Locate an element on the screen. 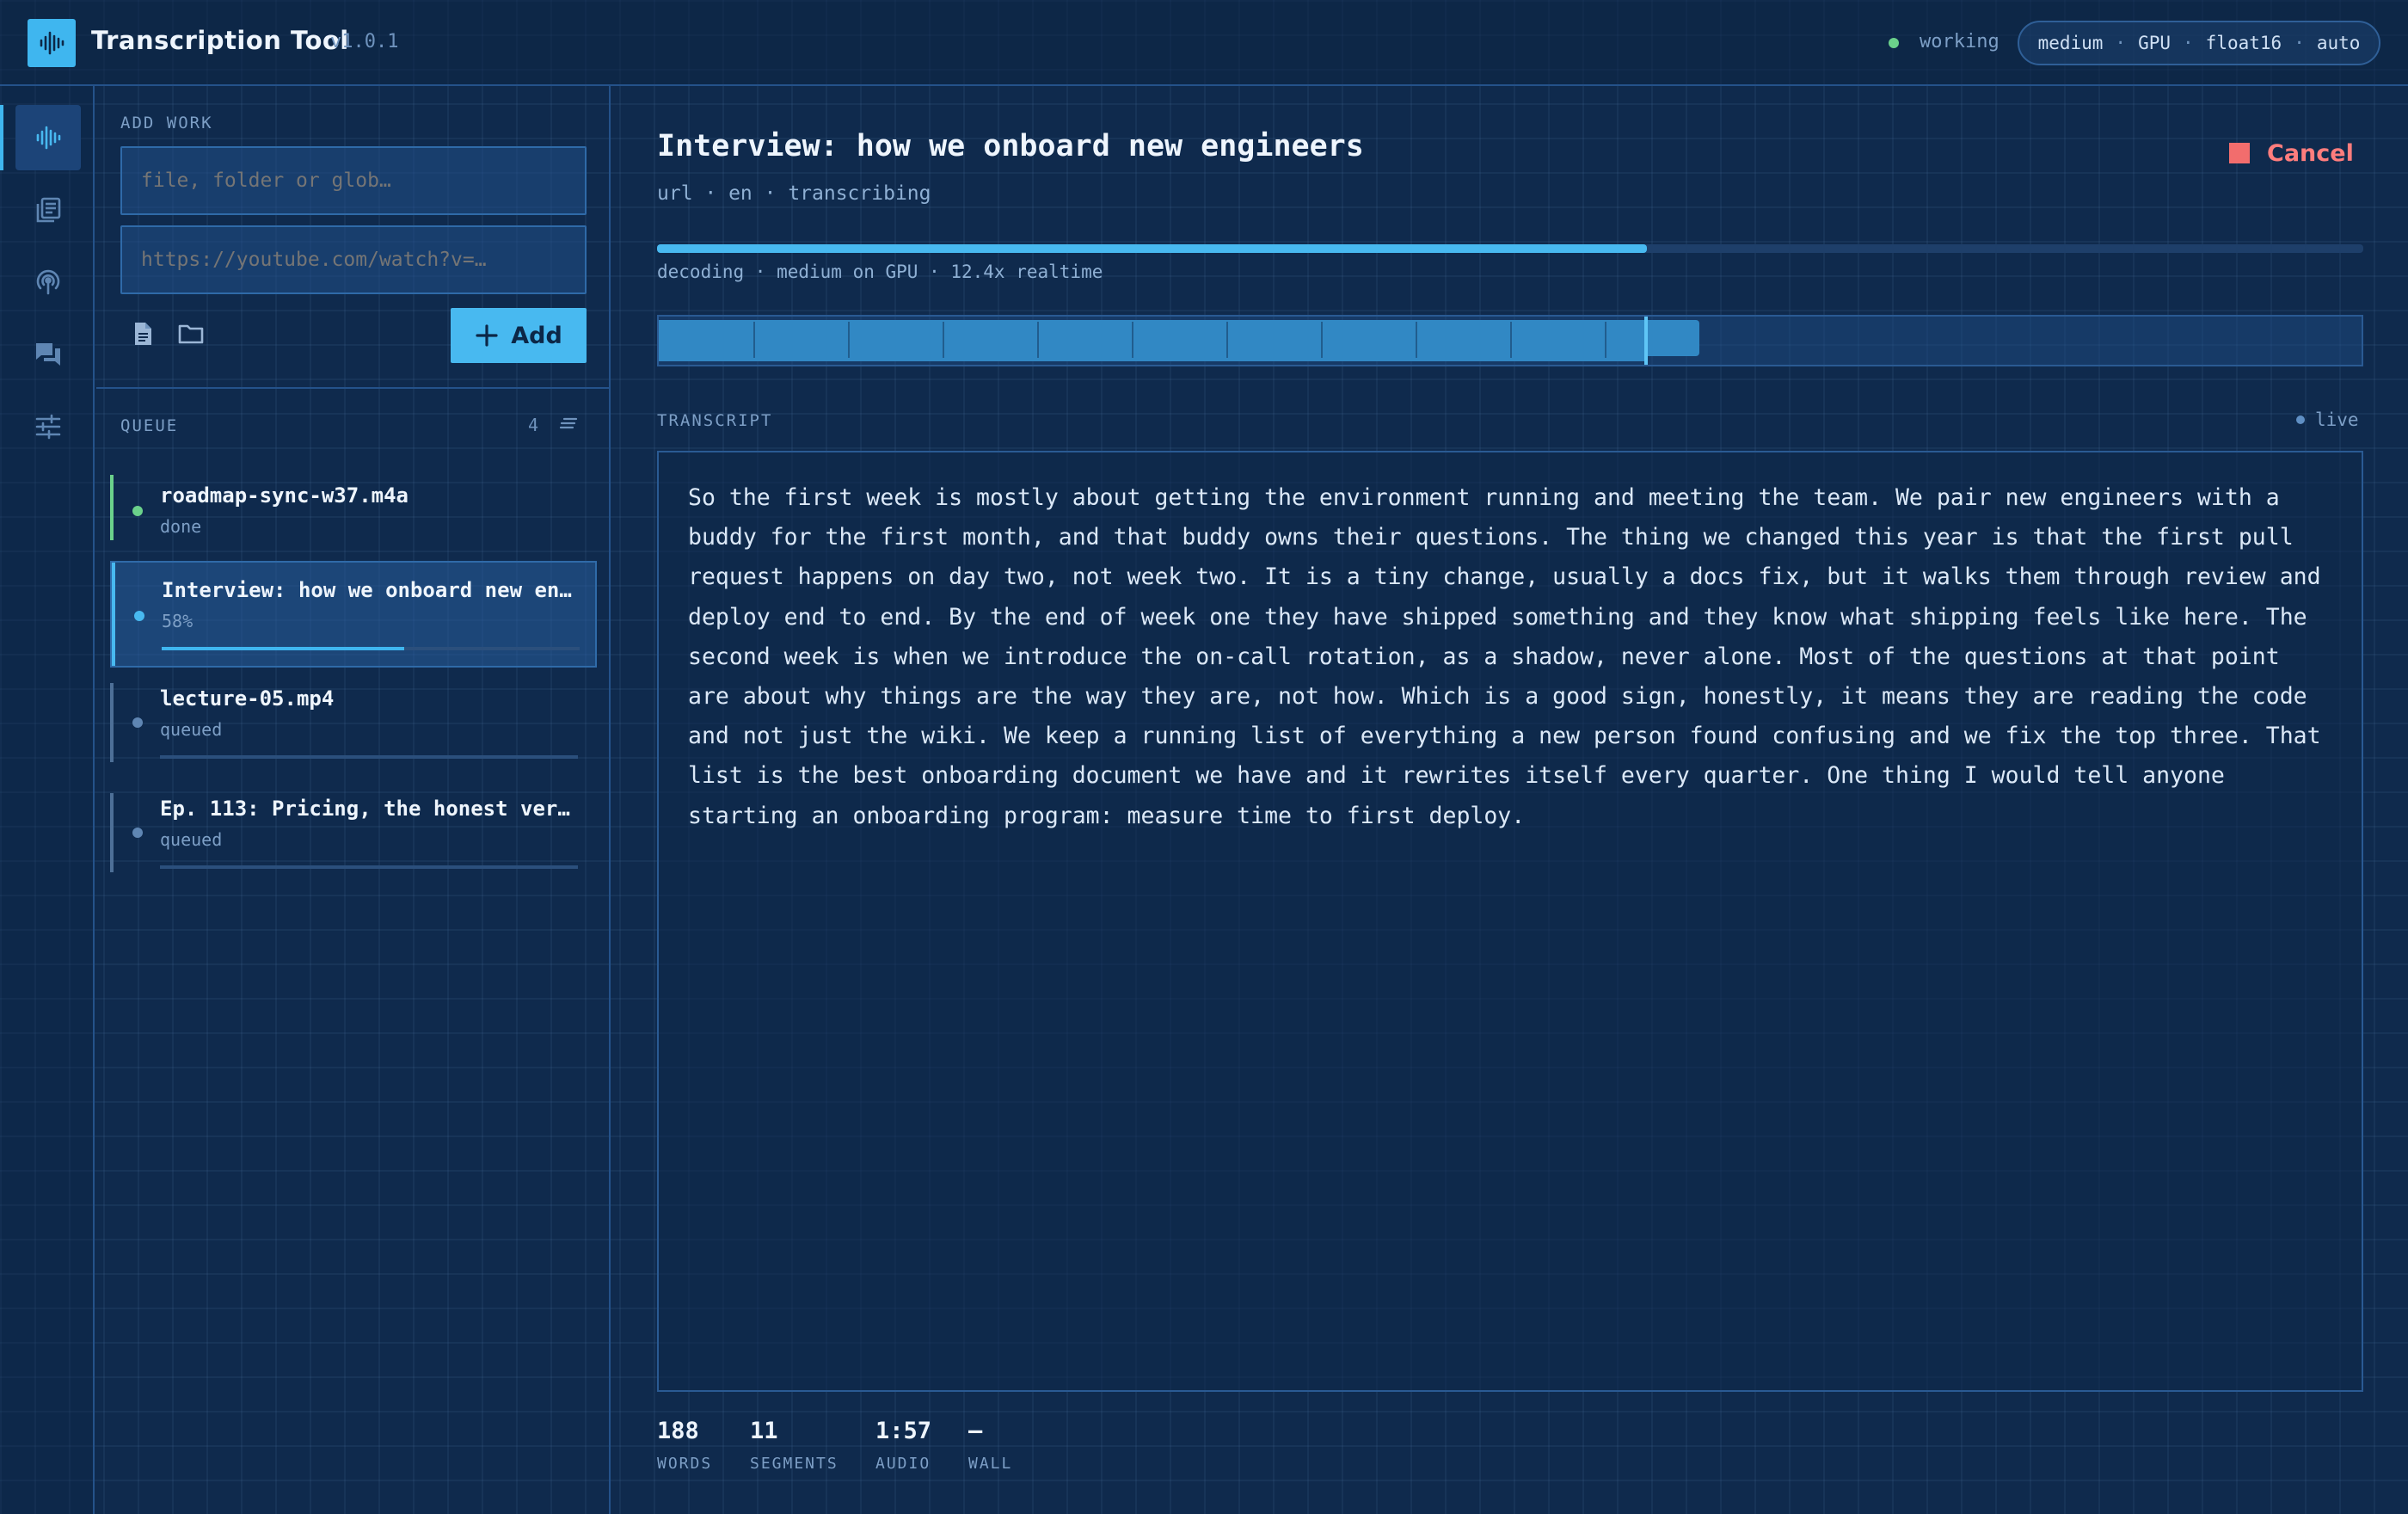 The height and width of the screenshot is (1514, 2408). live-dot is located at coordinates (2300, 419).